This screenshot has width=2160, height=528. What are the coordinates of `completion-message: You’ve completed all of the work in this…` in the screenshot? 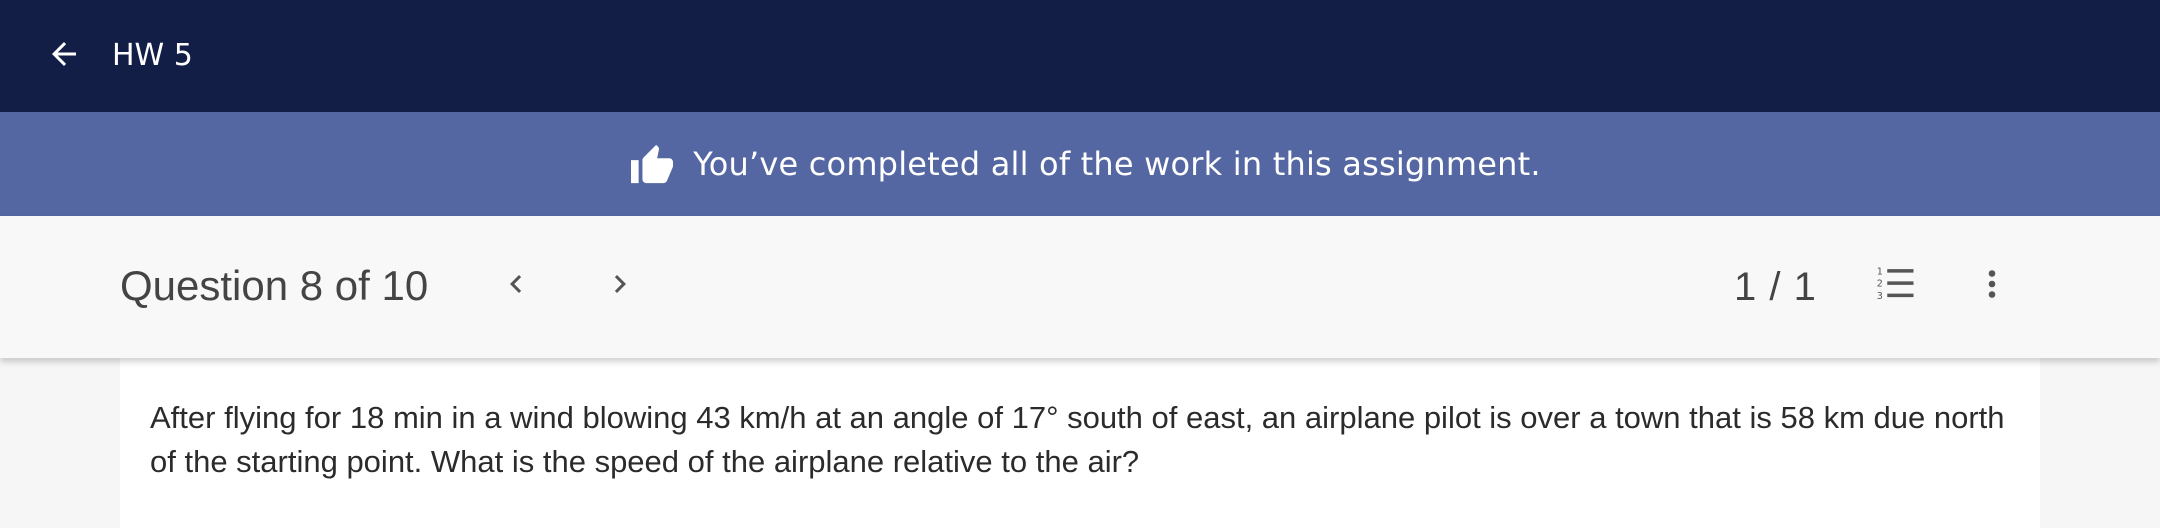 It's located at (1117, 164).